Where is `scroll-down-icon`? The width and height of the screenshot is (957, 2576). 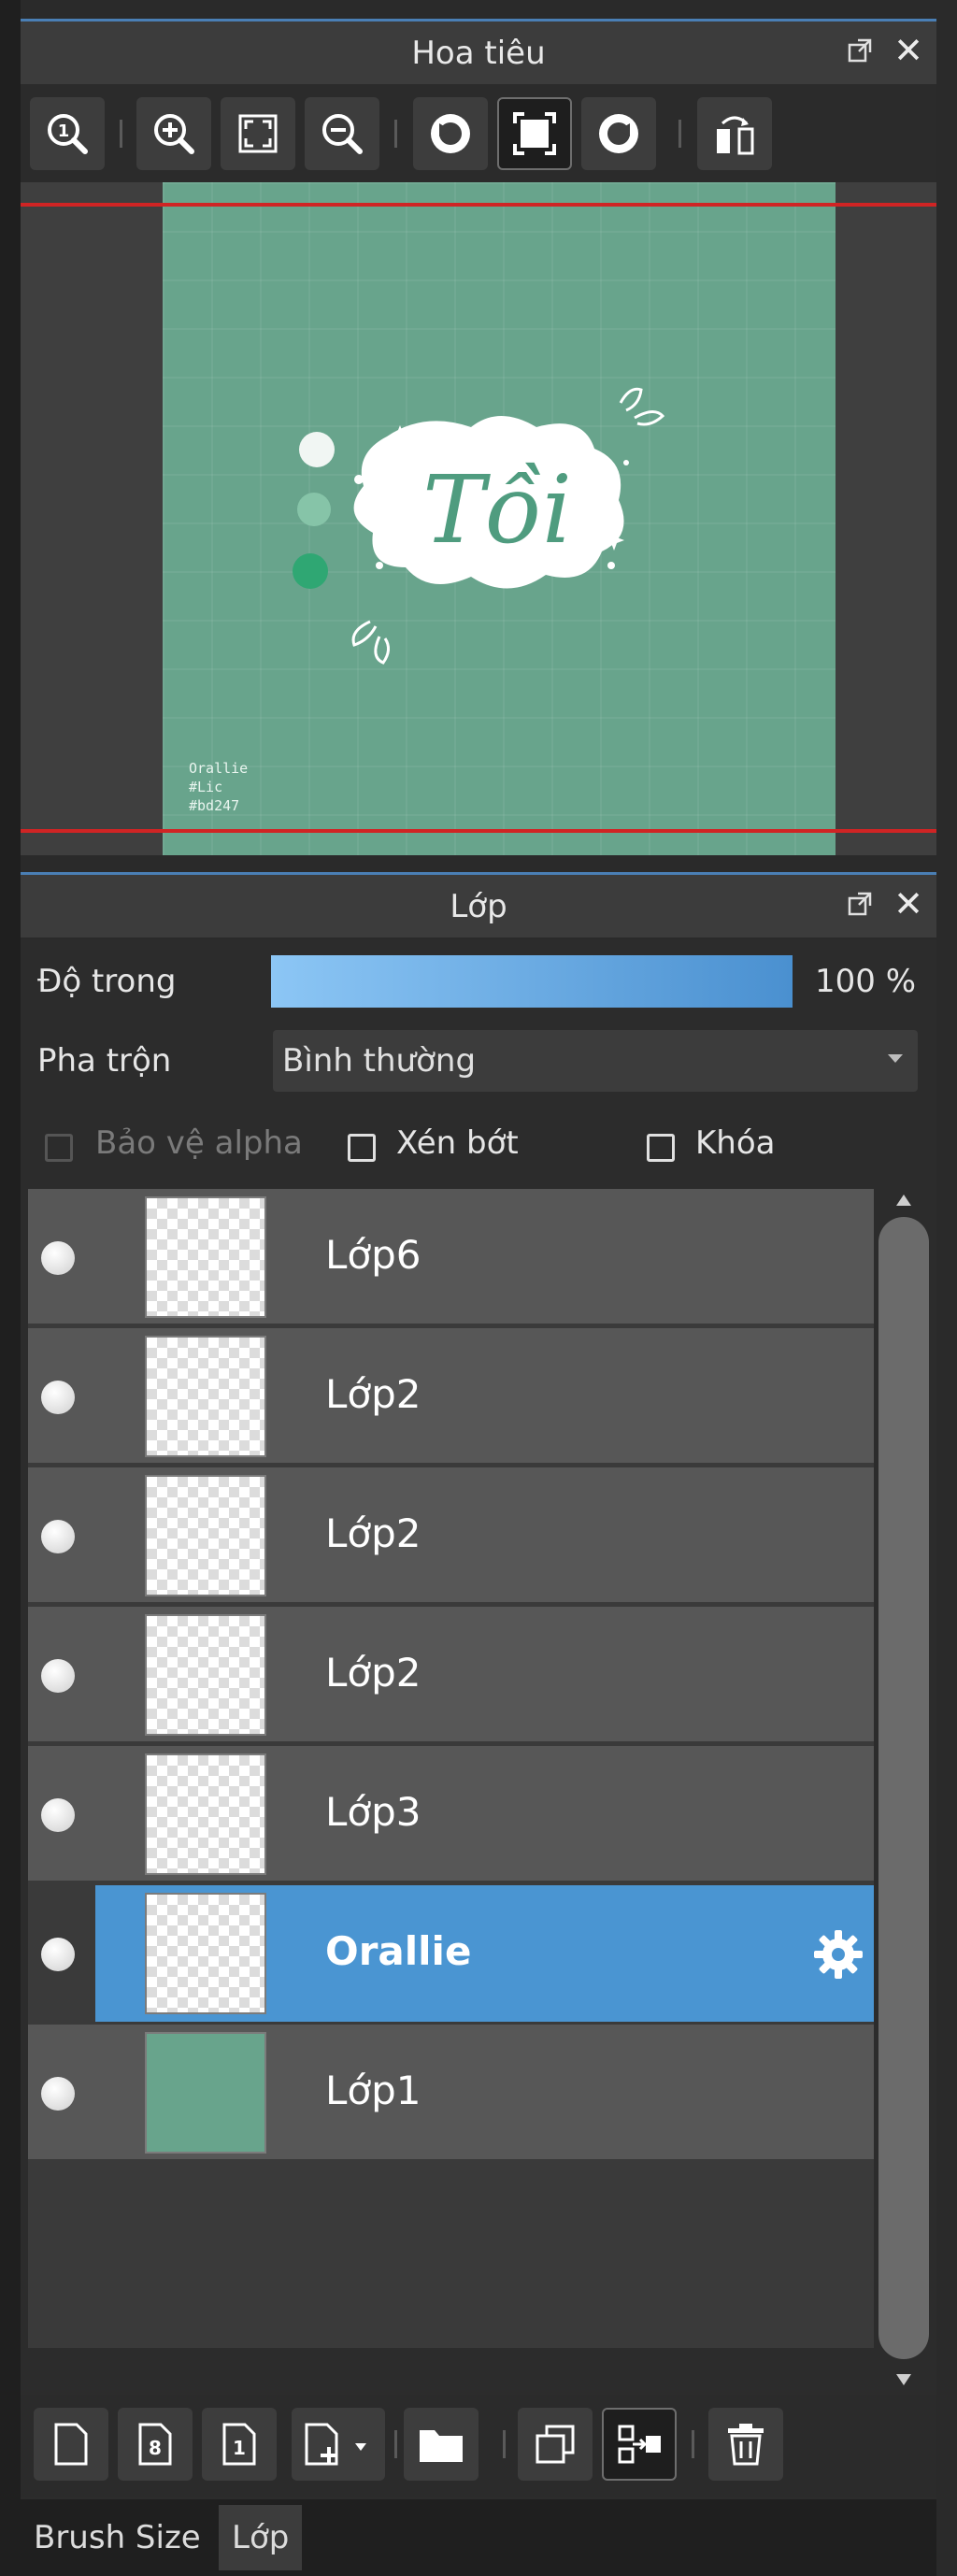 scroll-down-icon is located at coordinates (904, 2379).